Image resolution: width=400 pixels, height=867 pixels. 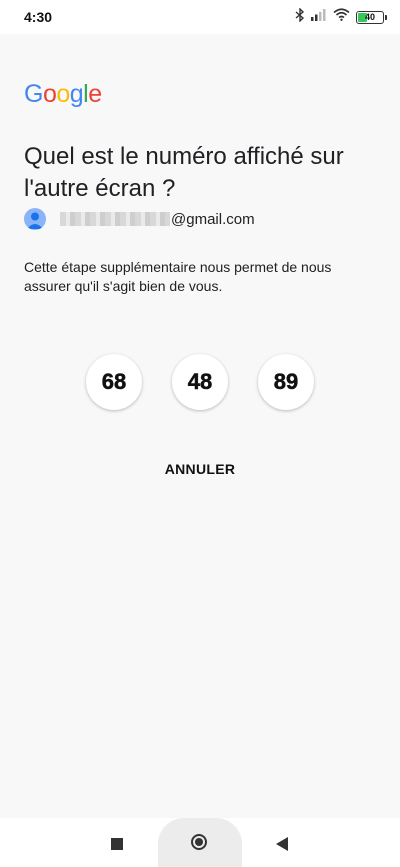 I want to click on navigation-bar, so click(x=200, y=842).